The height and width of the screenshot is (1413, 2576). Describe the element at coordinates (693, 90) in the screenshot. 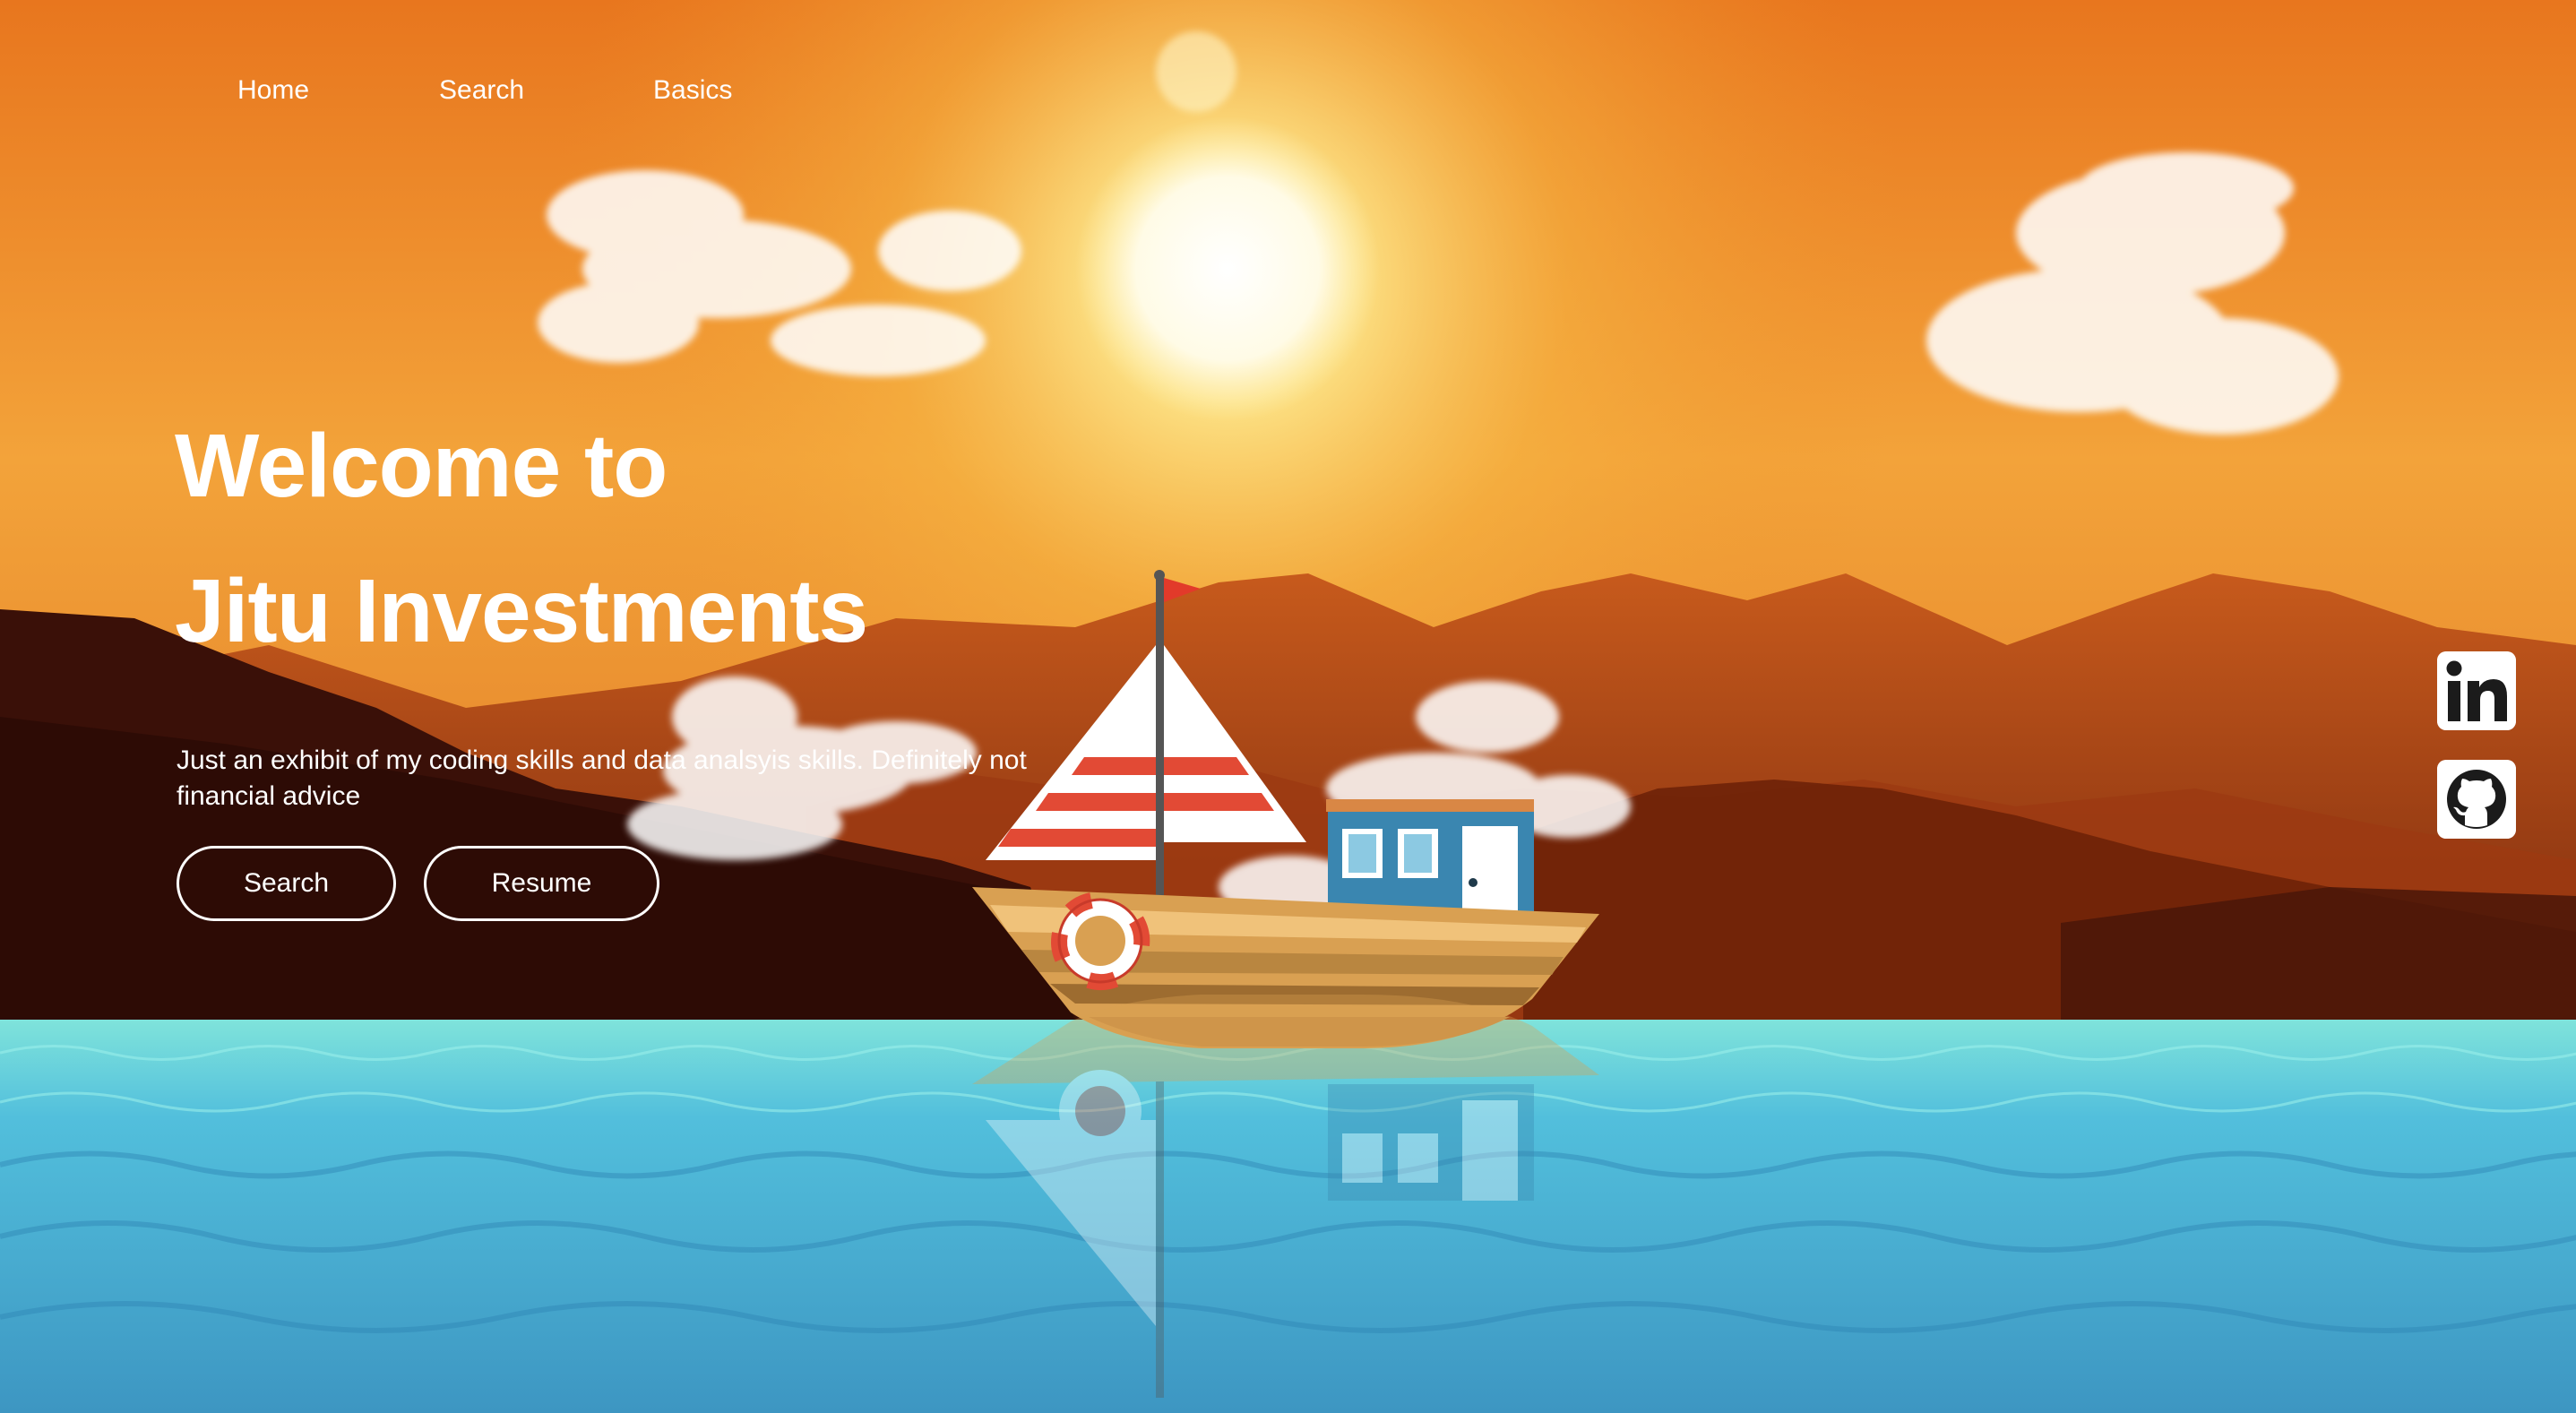

I see `nav-link-basics: Basics` at that location.